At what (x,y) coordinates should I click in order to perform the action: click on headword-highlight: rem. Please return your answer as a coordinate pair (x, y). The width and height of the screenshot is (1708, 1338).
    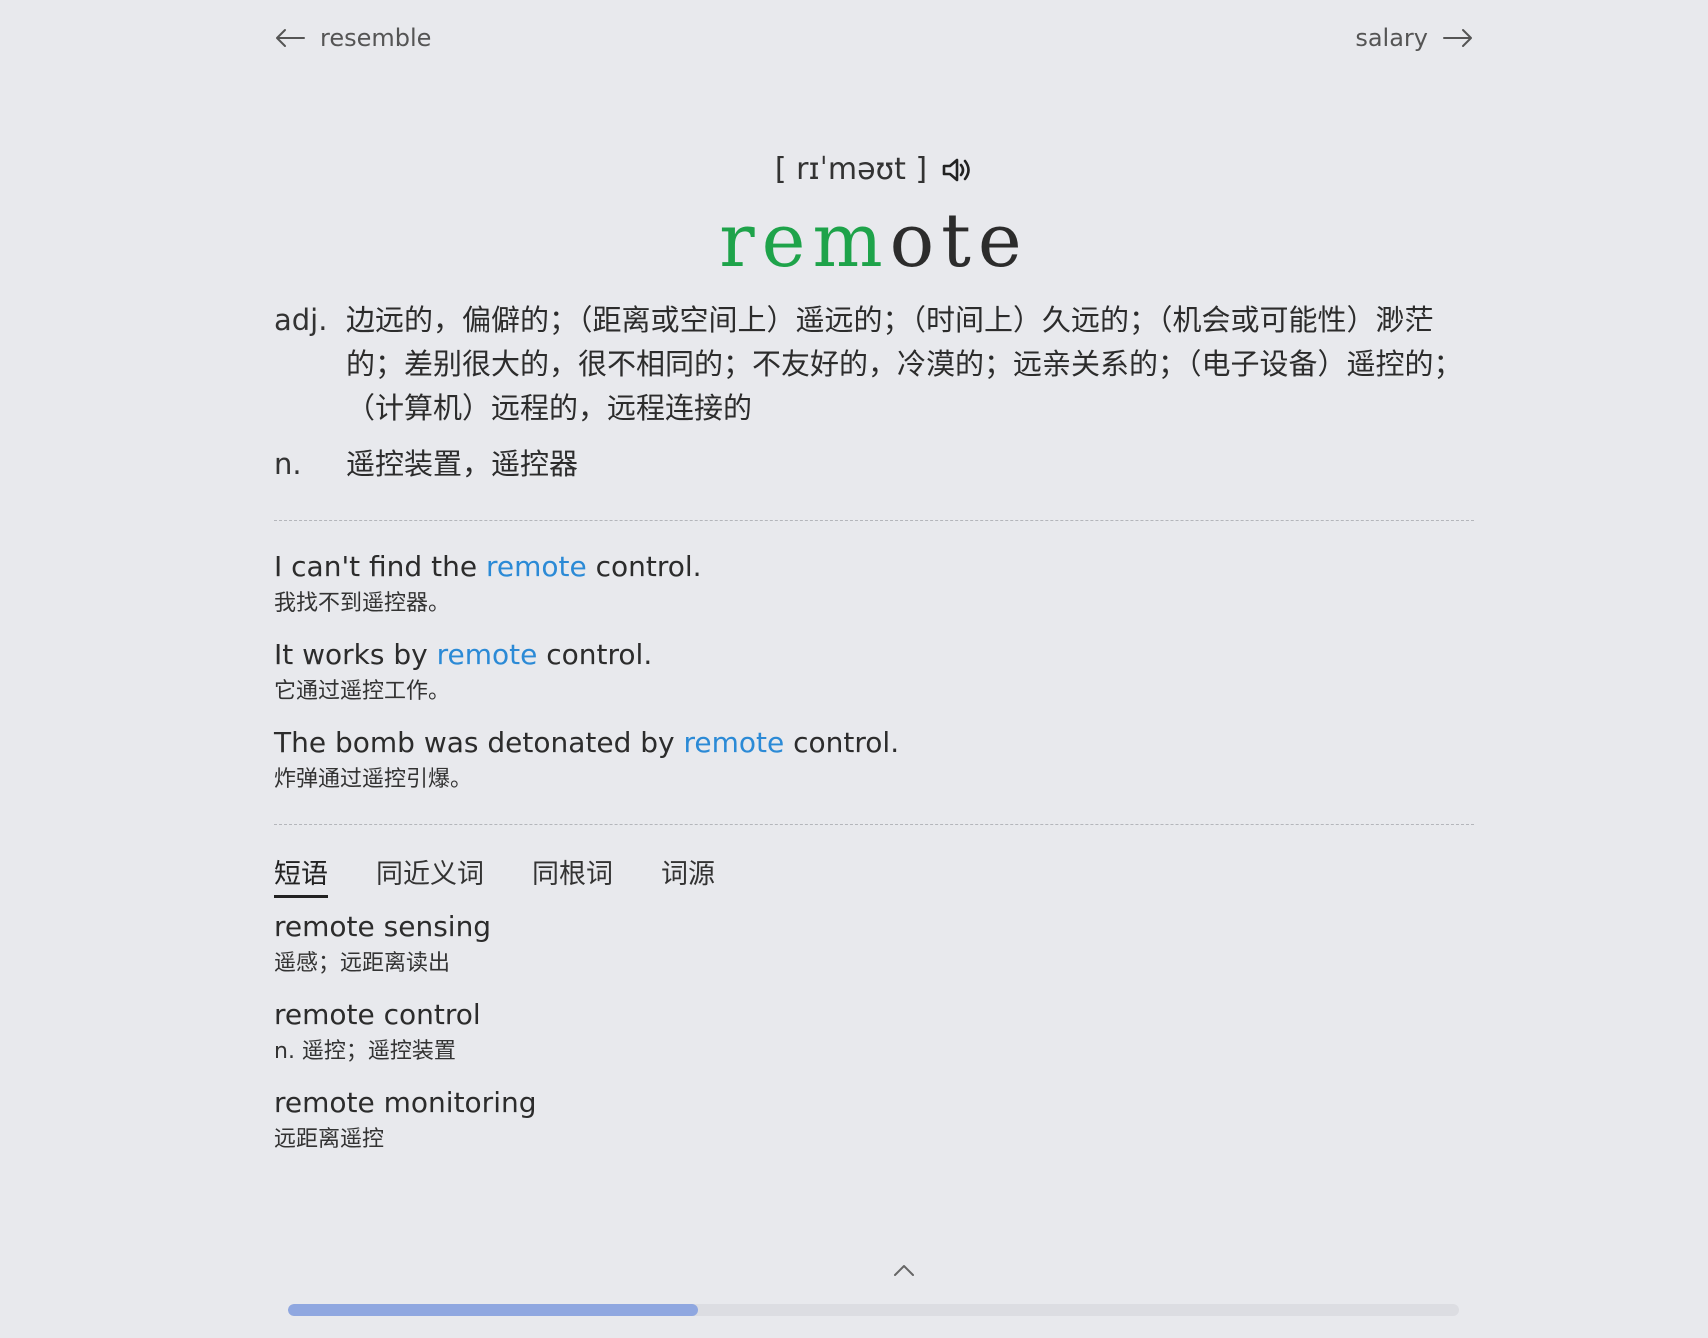
    Looking at the image, I should click on (804, 241).